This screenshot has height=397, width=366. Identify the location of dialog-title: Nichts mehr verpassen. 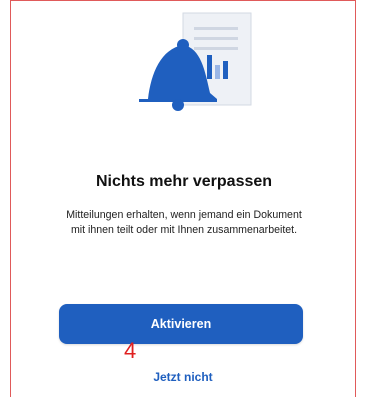
(184, 181).